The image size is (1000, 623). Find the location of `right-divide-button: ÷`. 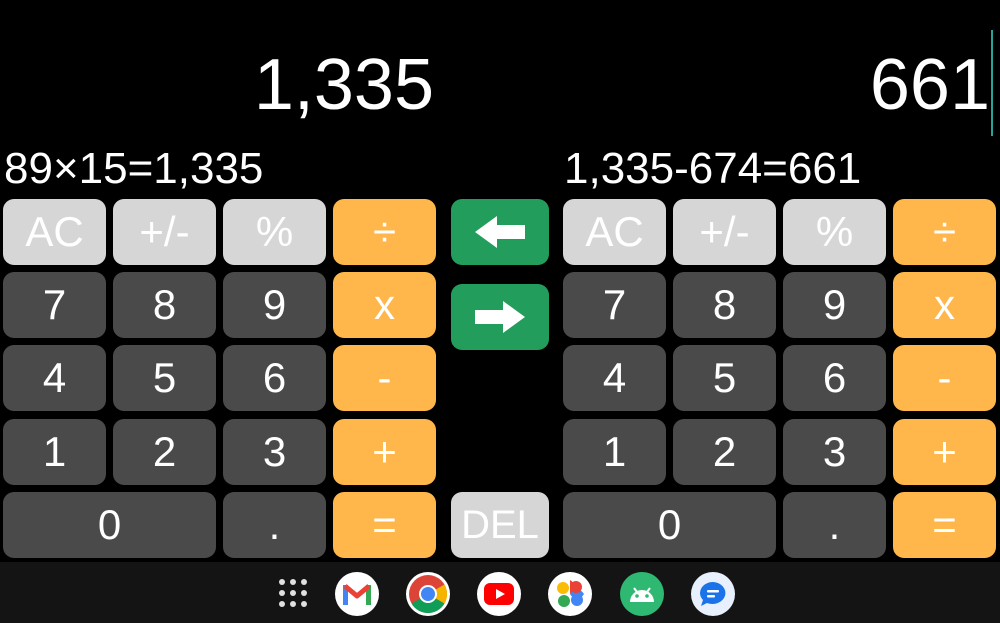

right-divide-button: ÷ is located at coordinates (944, 232).